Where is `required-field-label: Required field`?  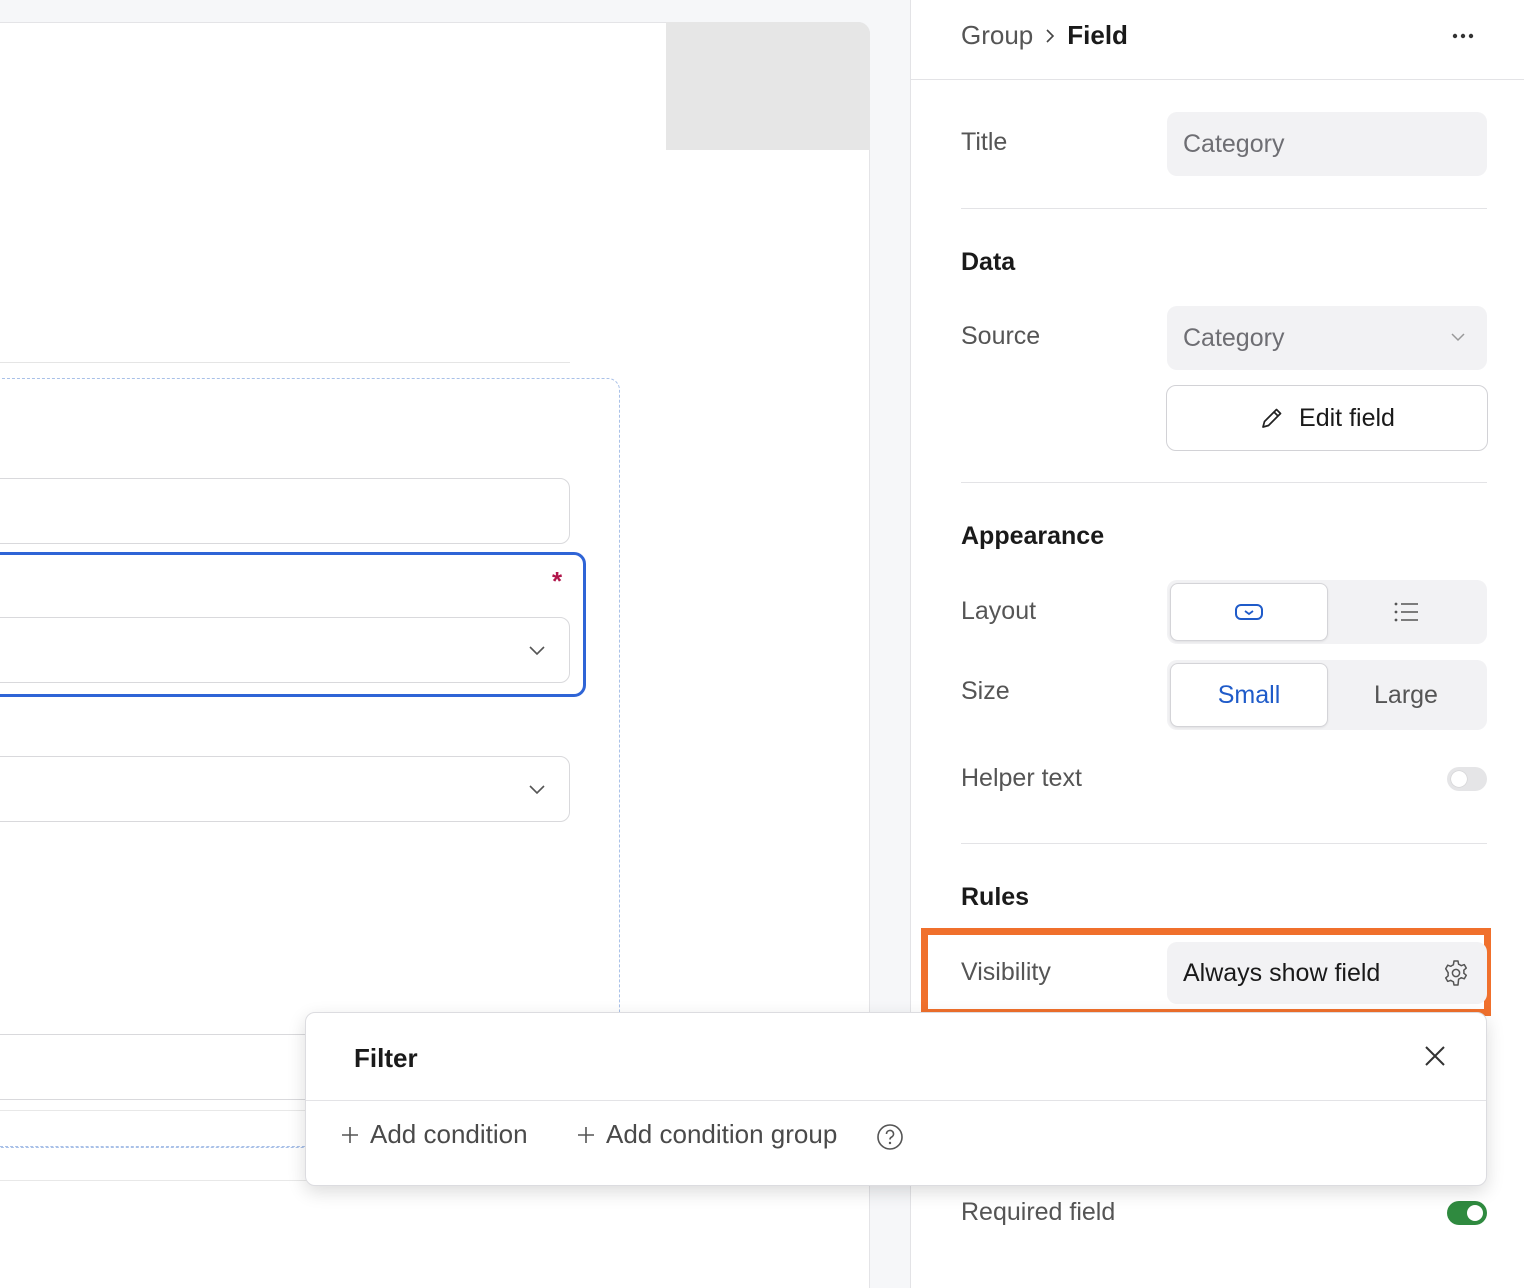 required-field-label: Required field is located at coordinates (1038, 1212).